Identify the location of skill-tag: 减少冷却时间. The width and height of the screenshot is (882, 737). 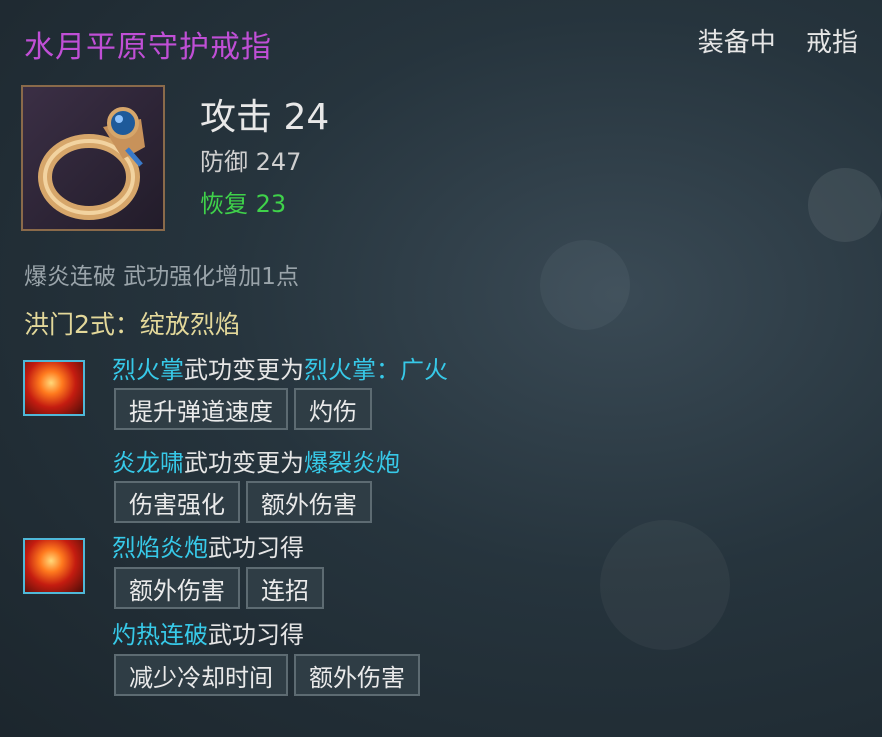
(201, 675).